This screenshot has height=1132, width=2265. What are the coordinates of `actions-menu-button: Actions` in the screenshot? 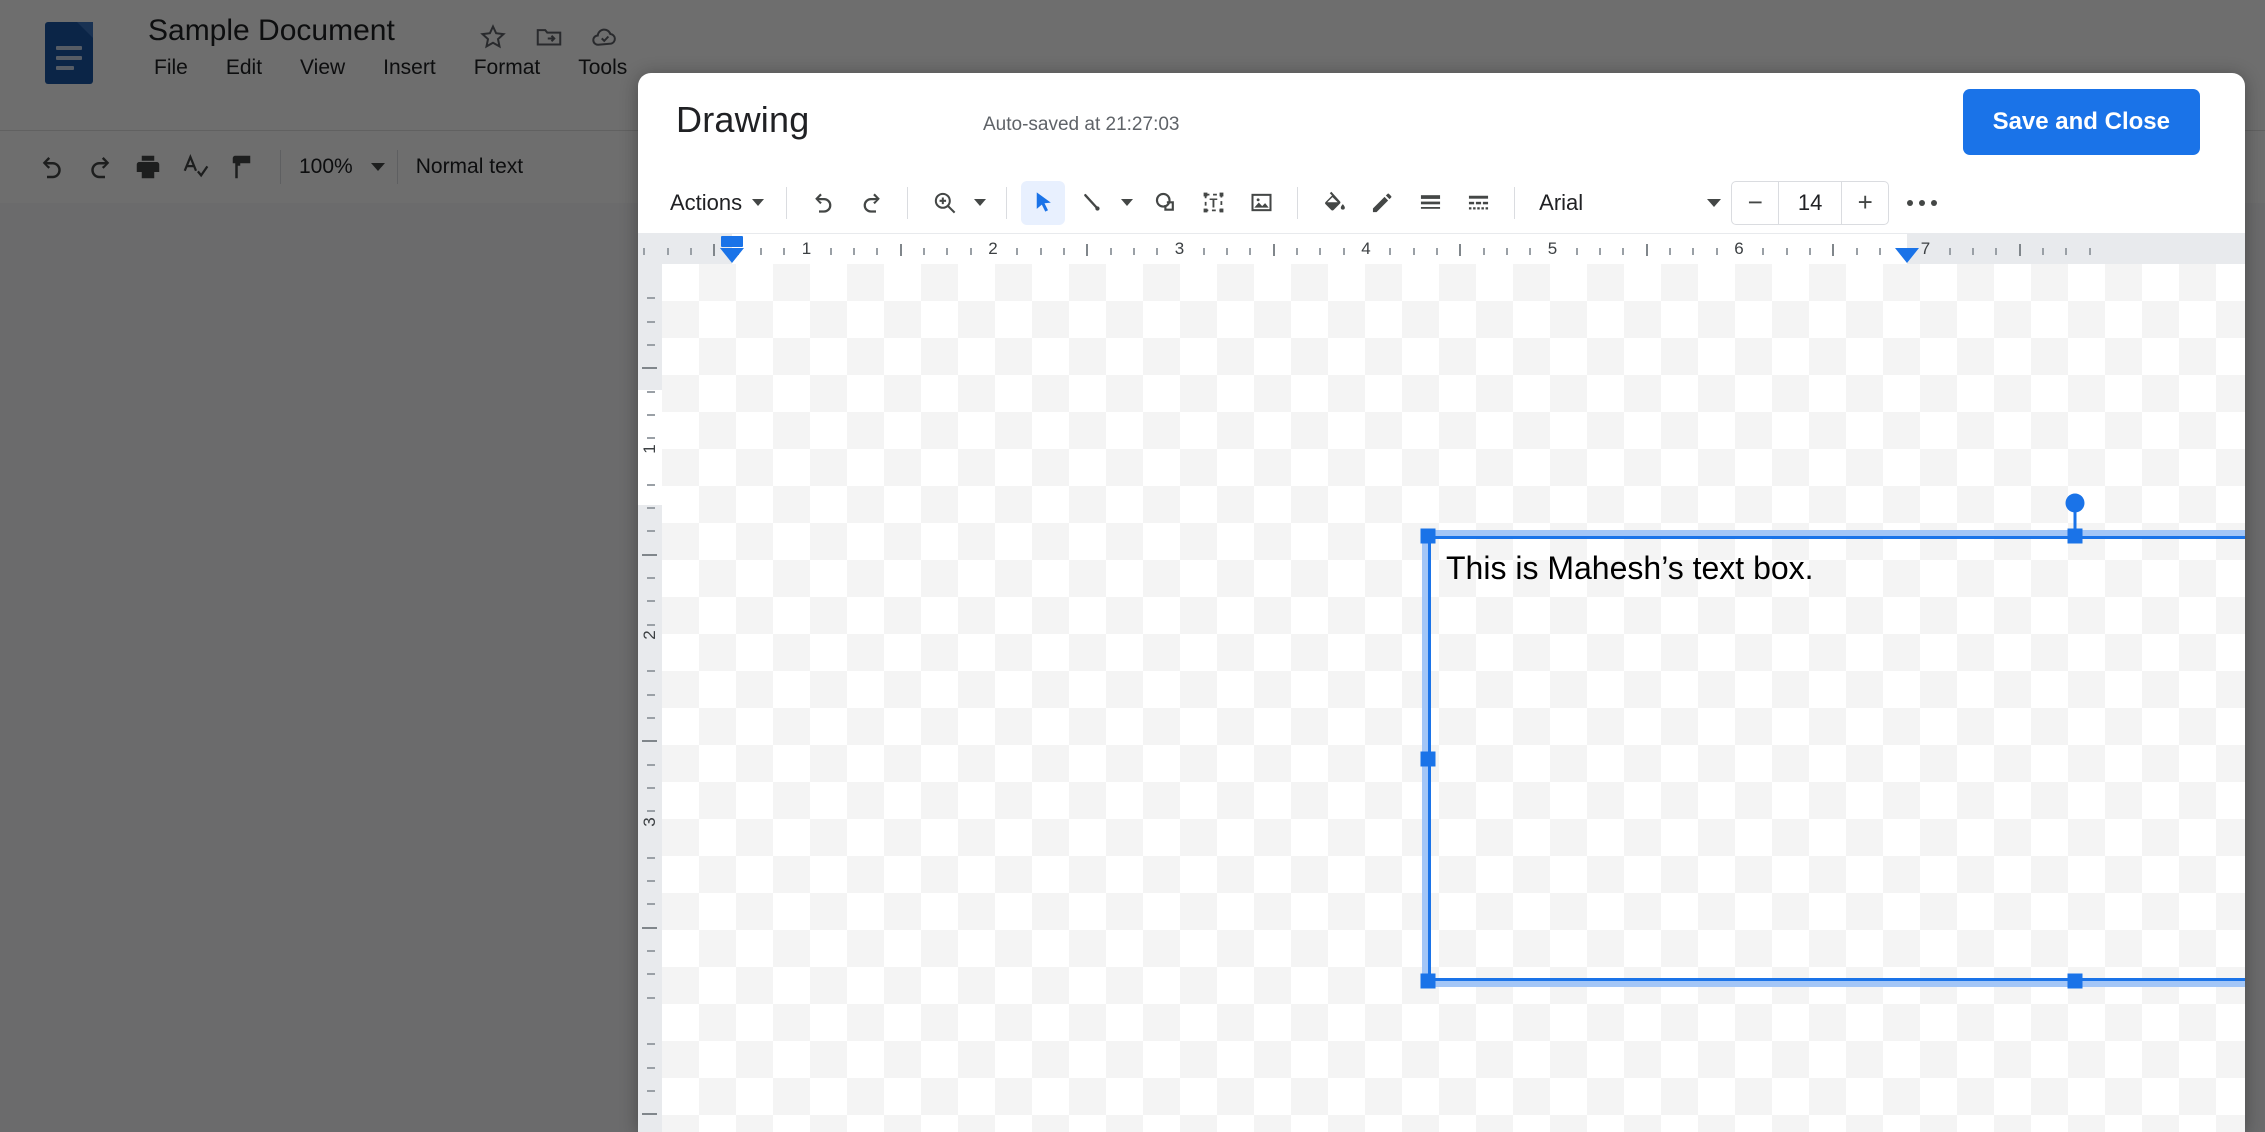 It's located at (718, 203).